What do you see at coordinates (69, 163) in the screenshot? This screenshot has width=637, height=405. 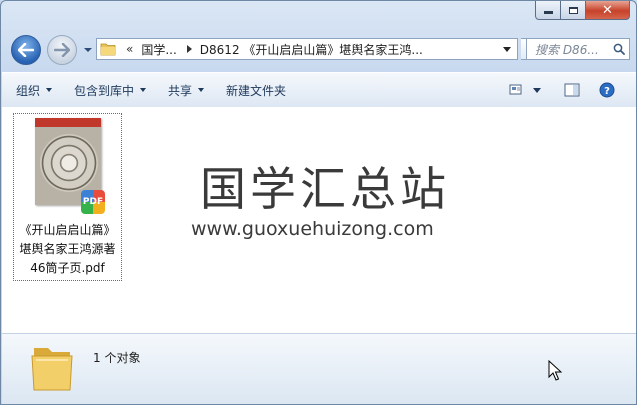 I see `thumbnail-compass-image` at bounding box center [69, 163].